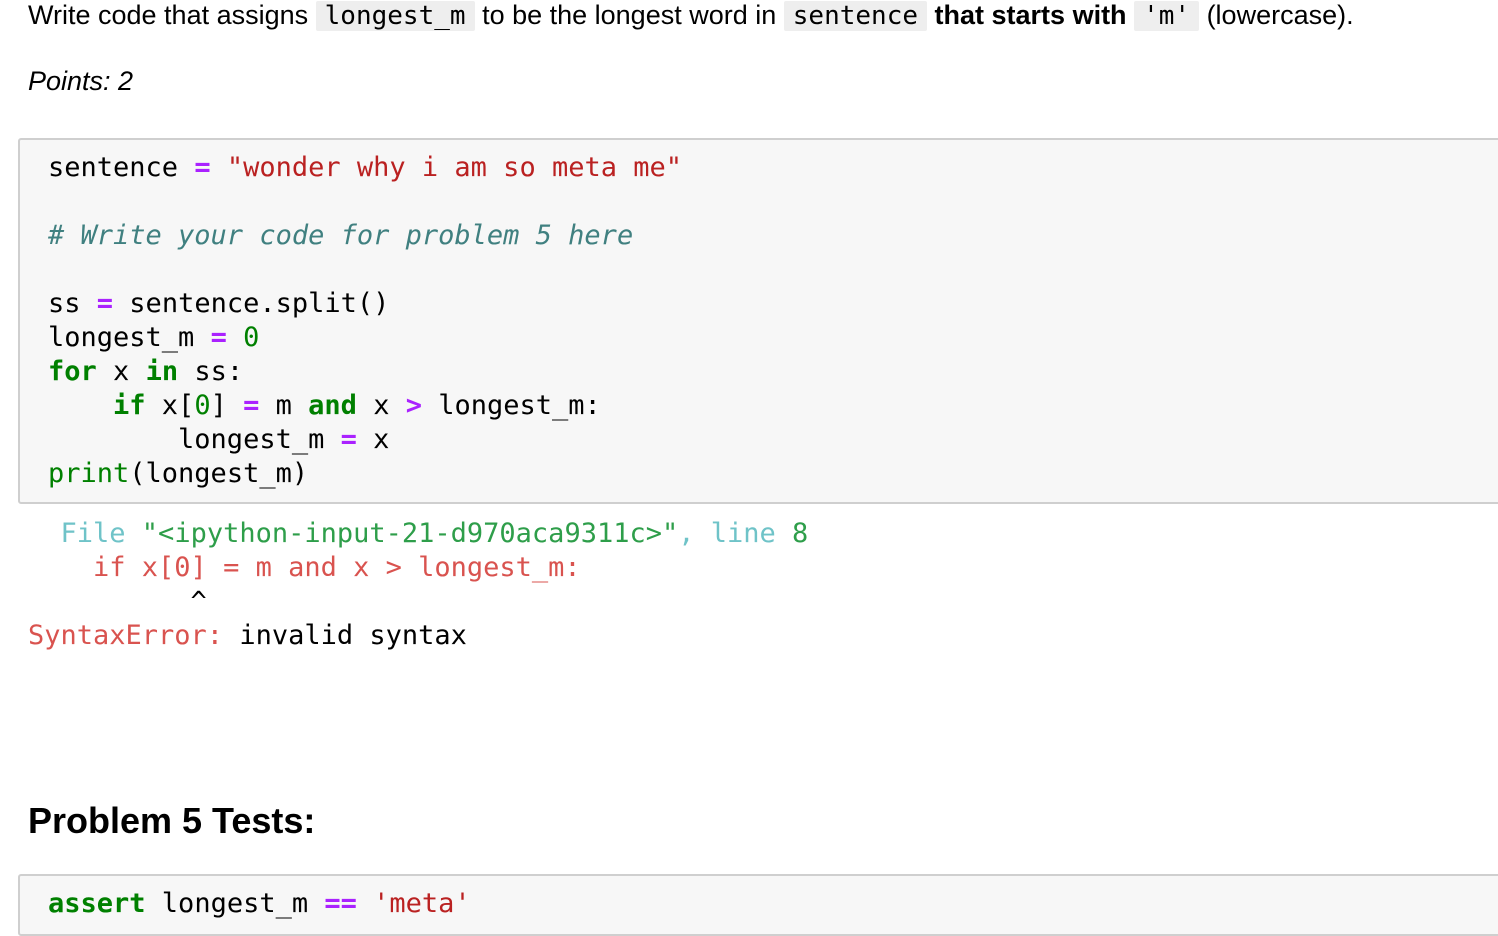 The image size is (1498, 936). I want to click on code-line-10: print(longest_m), so click(178, 473).